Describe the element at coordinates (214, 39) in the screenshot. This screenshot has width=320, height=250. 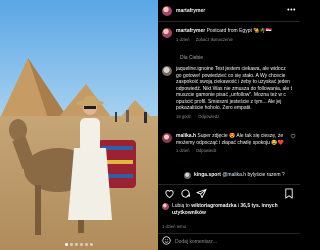
I see `see-translation-link: Zobacz tłumaczenie` at that location.